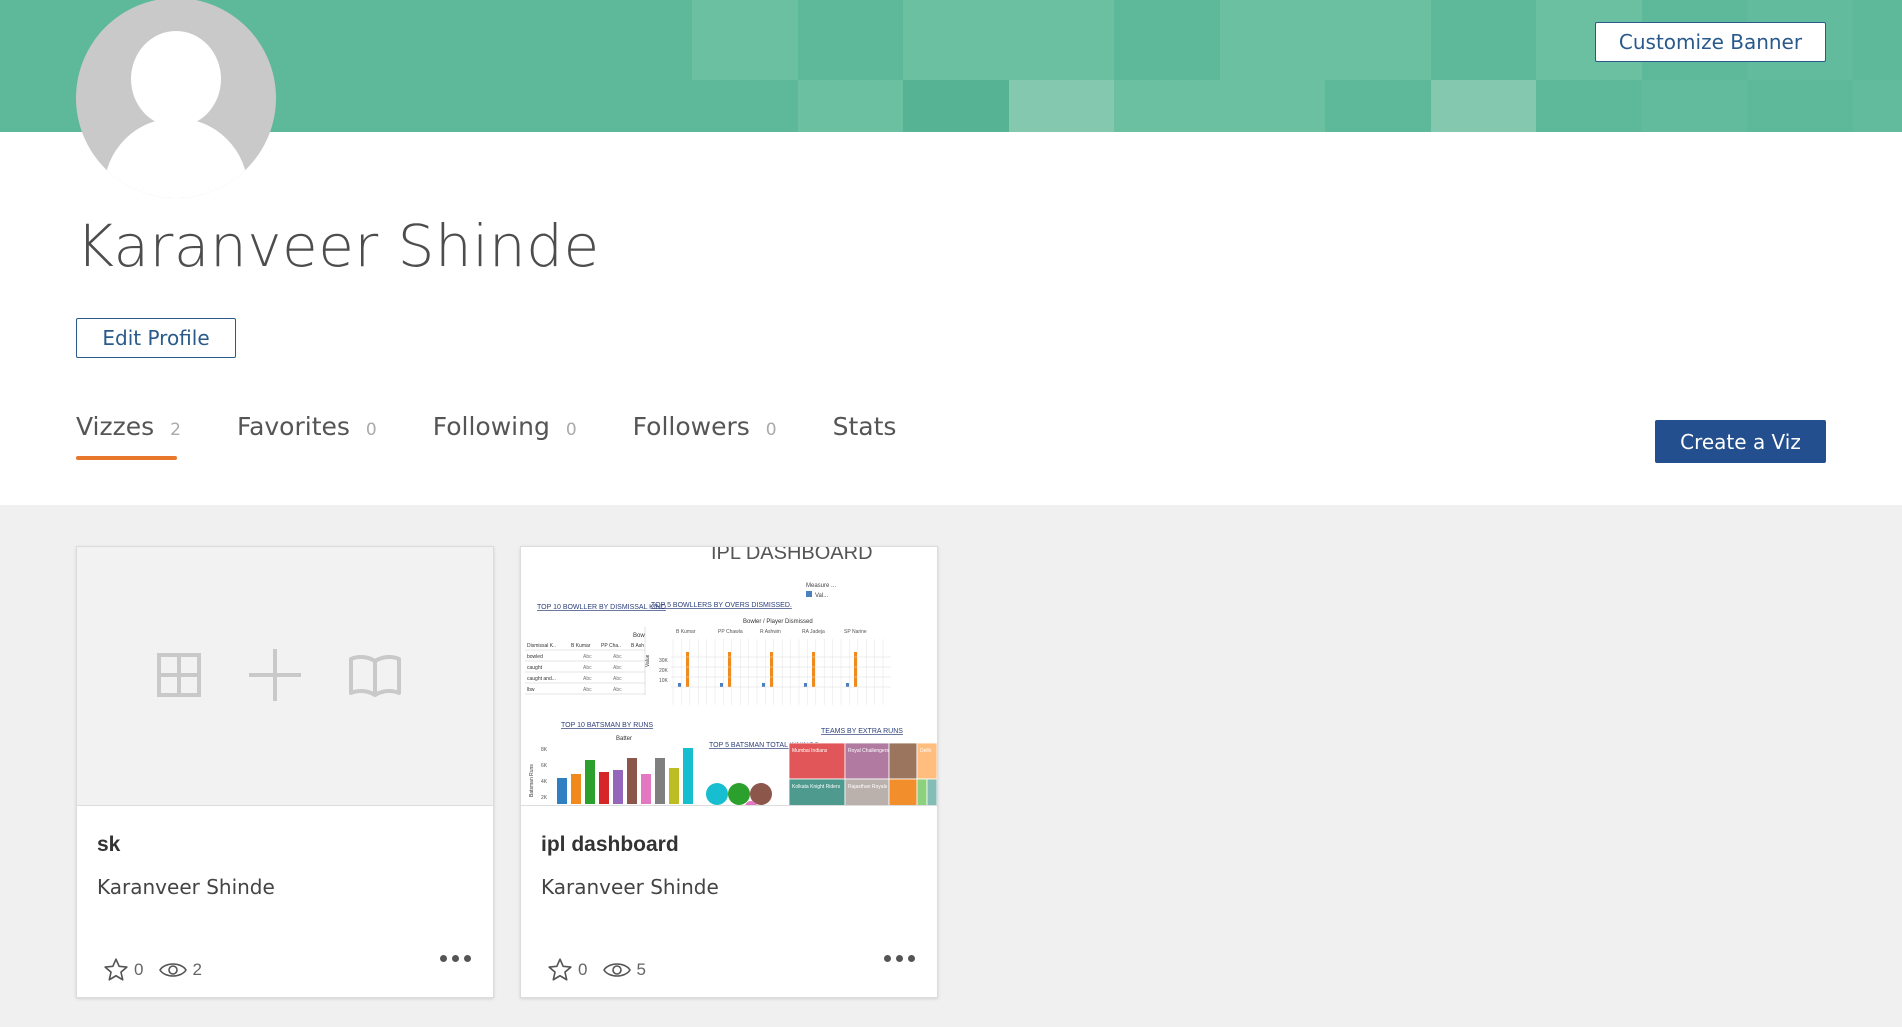  I want to click on viz-stats: 0 5, so click(604, 970).